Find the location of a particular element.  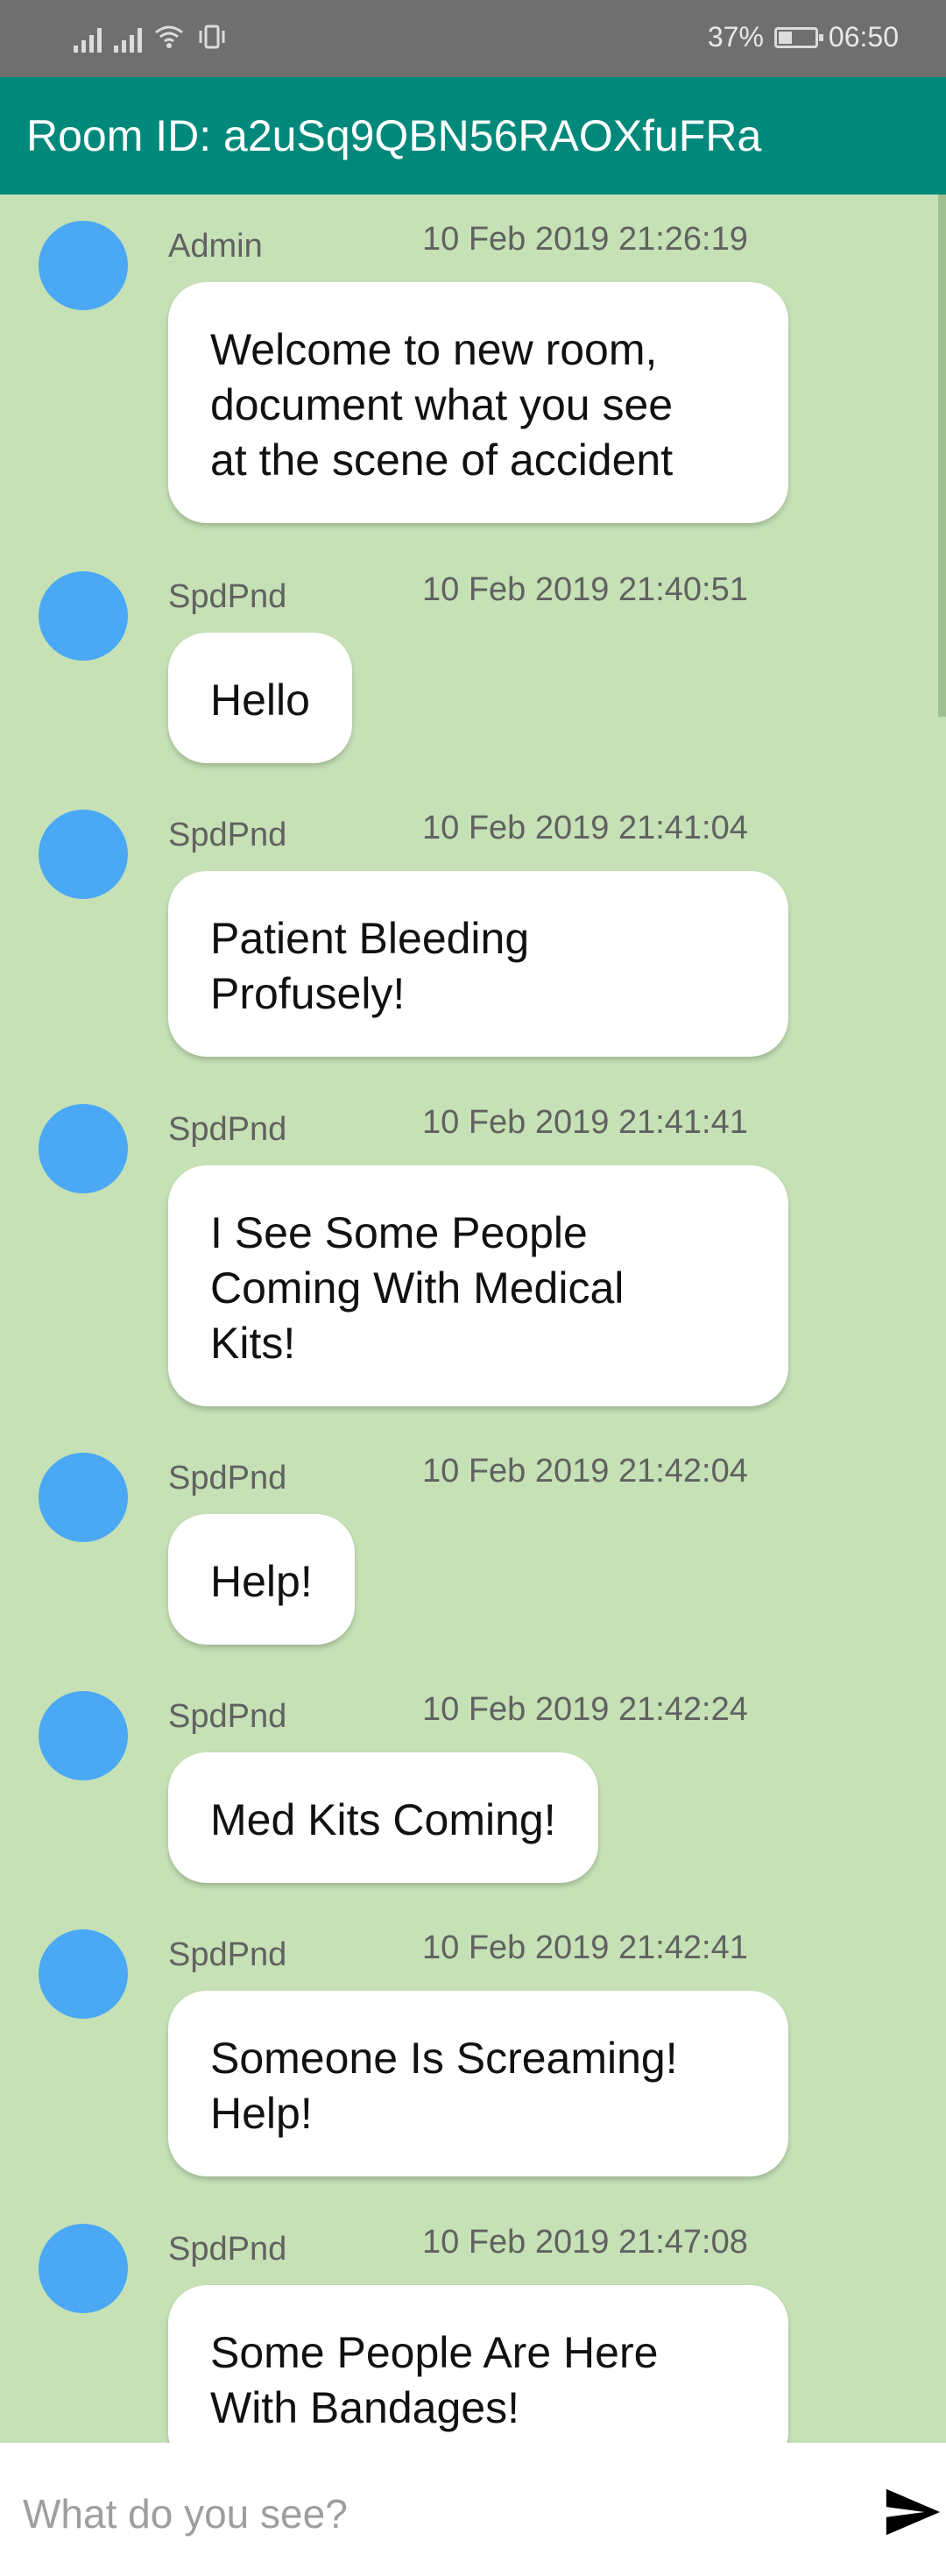

message-composer is located at coordinates (473, 2509).